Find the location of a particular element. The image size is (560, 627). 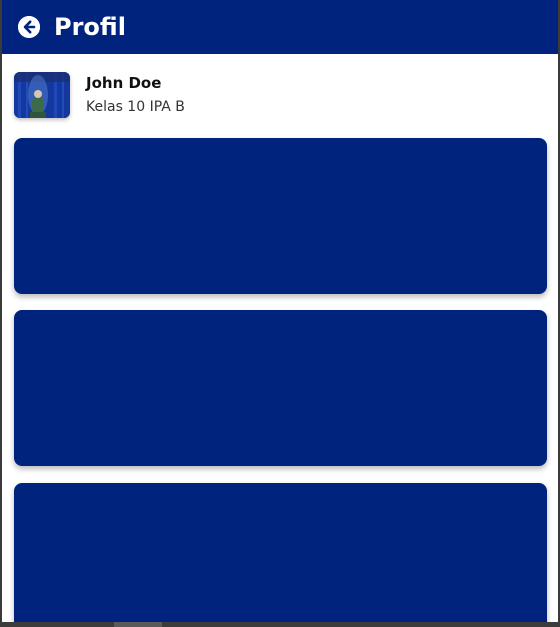

app-bar: Profil is located at coordinates (280, 27).